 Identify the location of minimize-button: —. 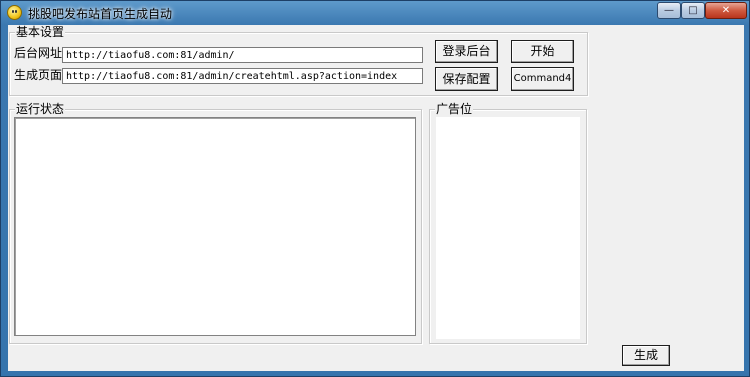
(669, 10).